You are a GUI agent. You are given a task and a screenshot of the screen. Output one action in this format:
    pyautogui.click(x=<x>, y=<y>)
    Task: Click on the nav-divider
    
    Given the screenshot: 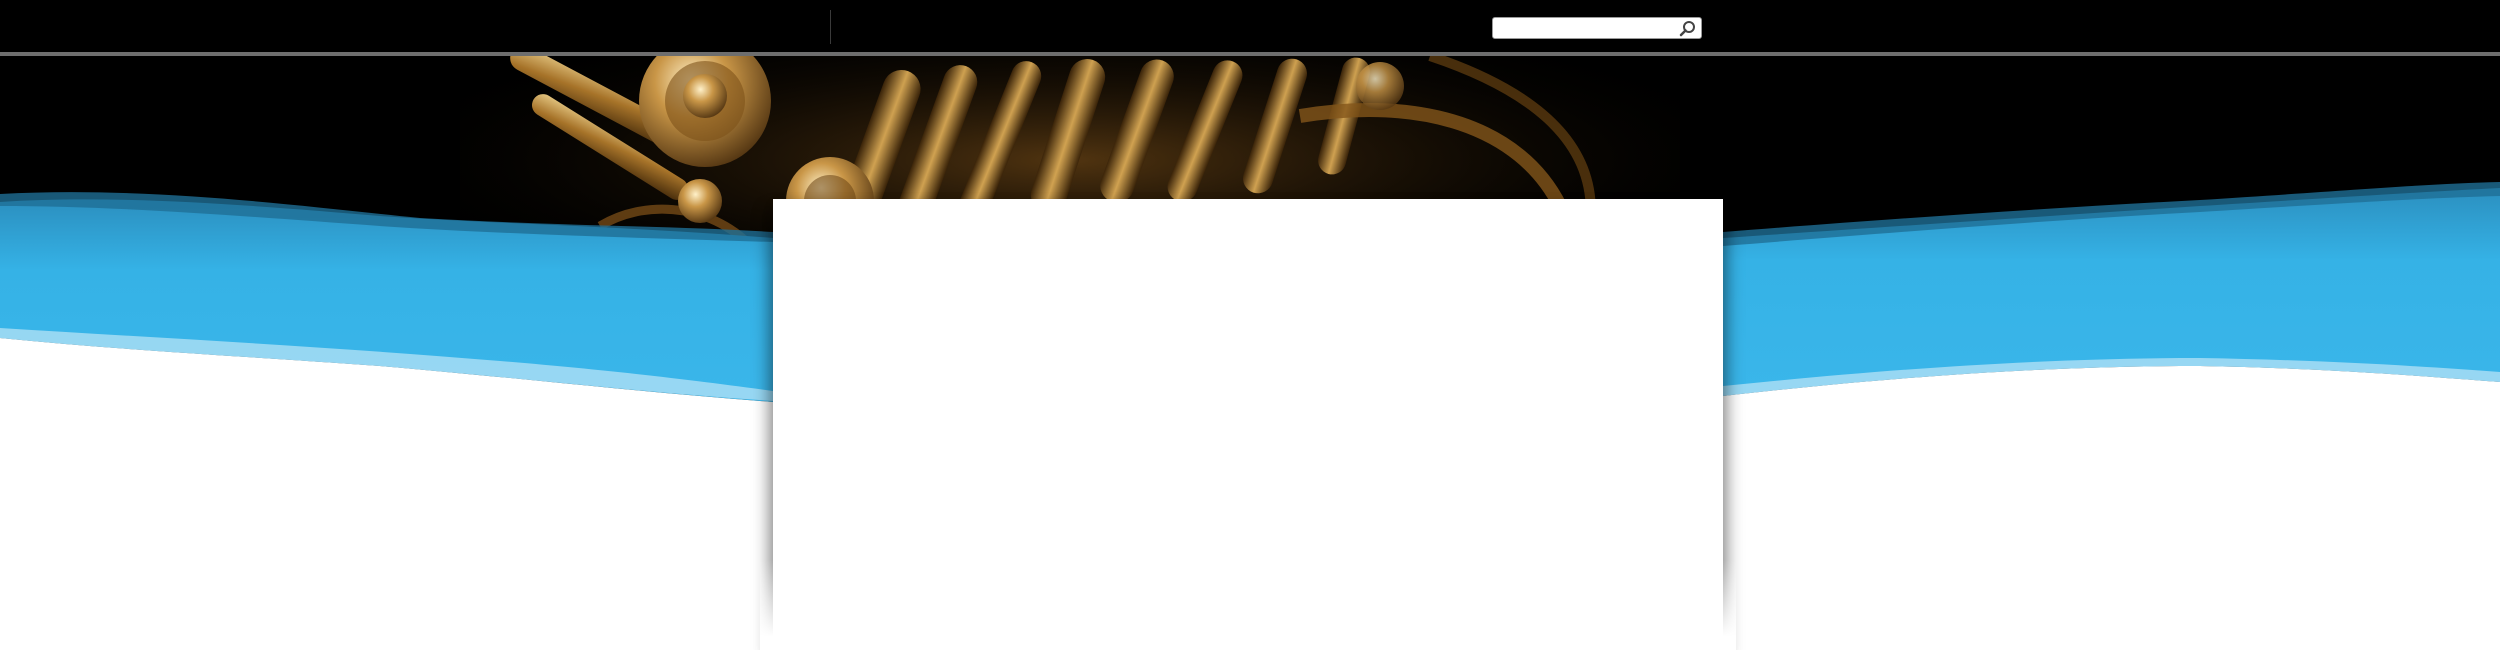 What is the action you would take?
    pyautogui.click(x=830, y=27)
    